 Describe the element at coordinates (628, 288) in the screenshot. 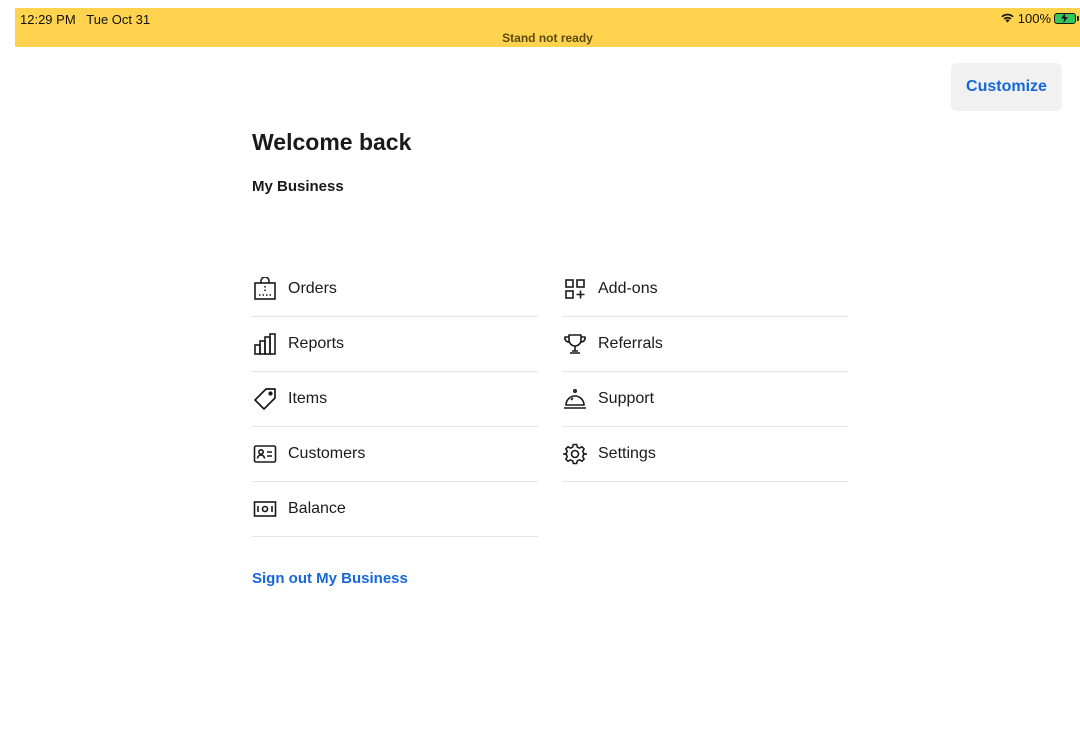

I see `menu-label: Add-ons` at that location.